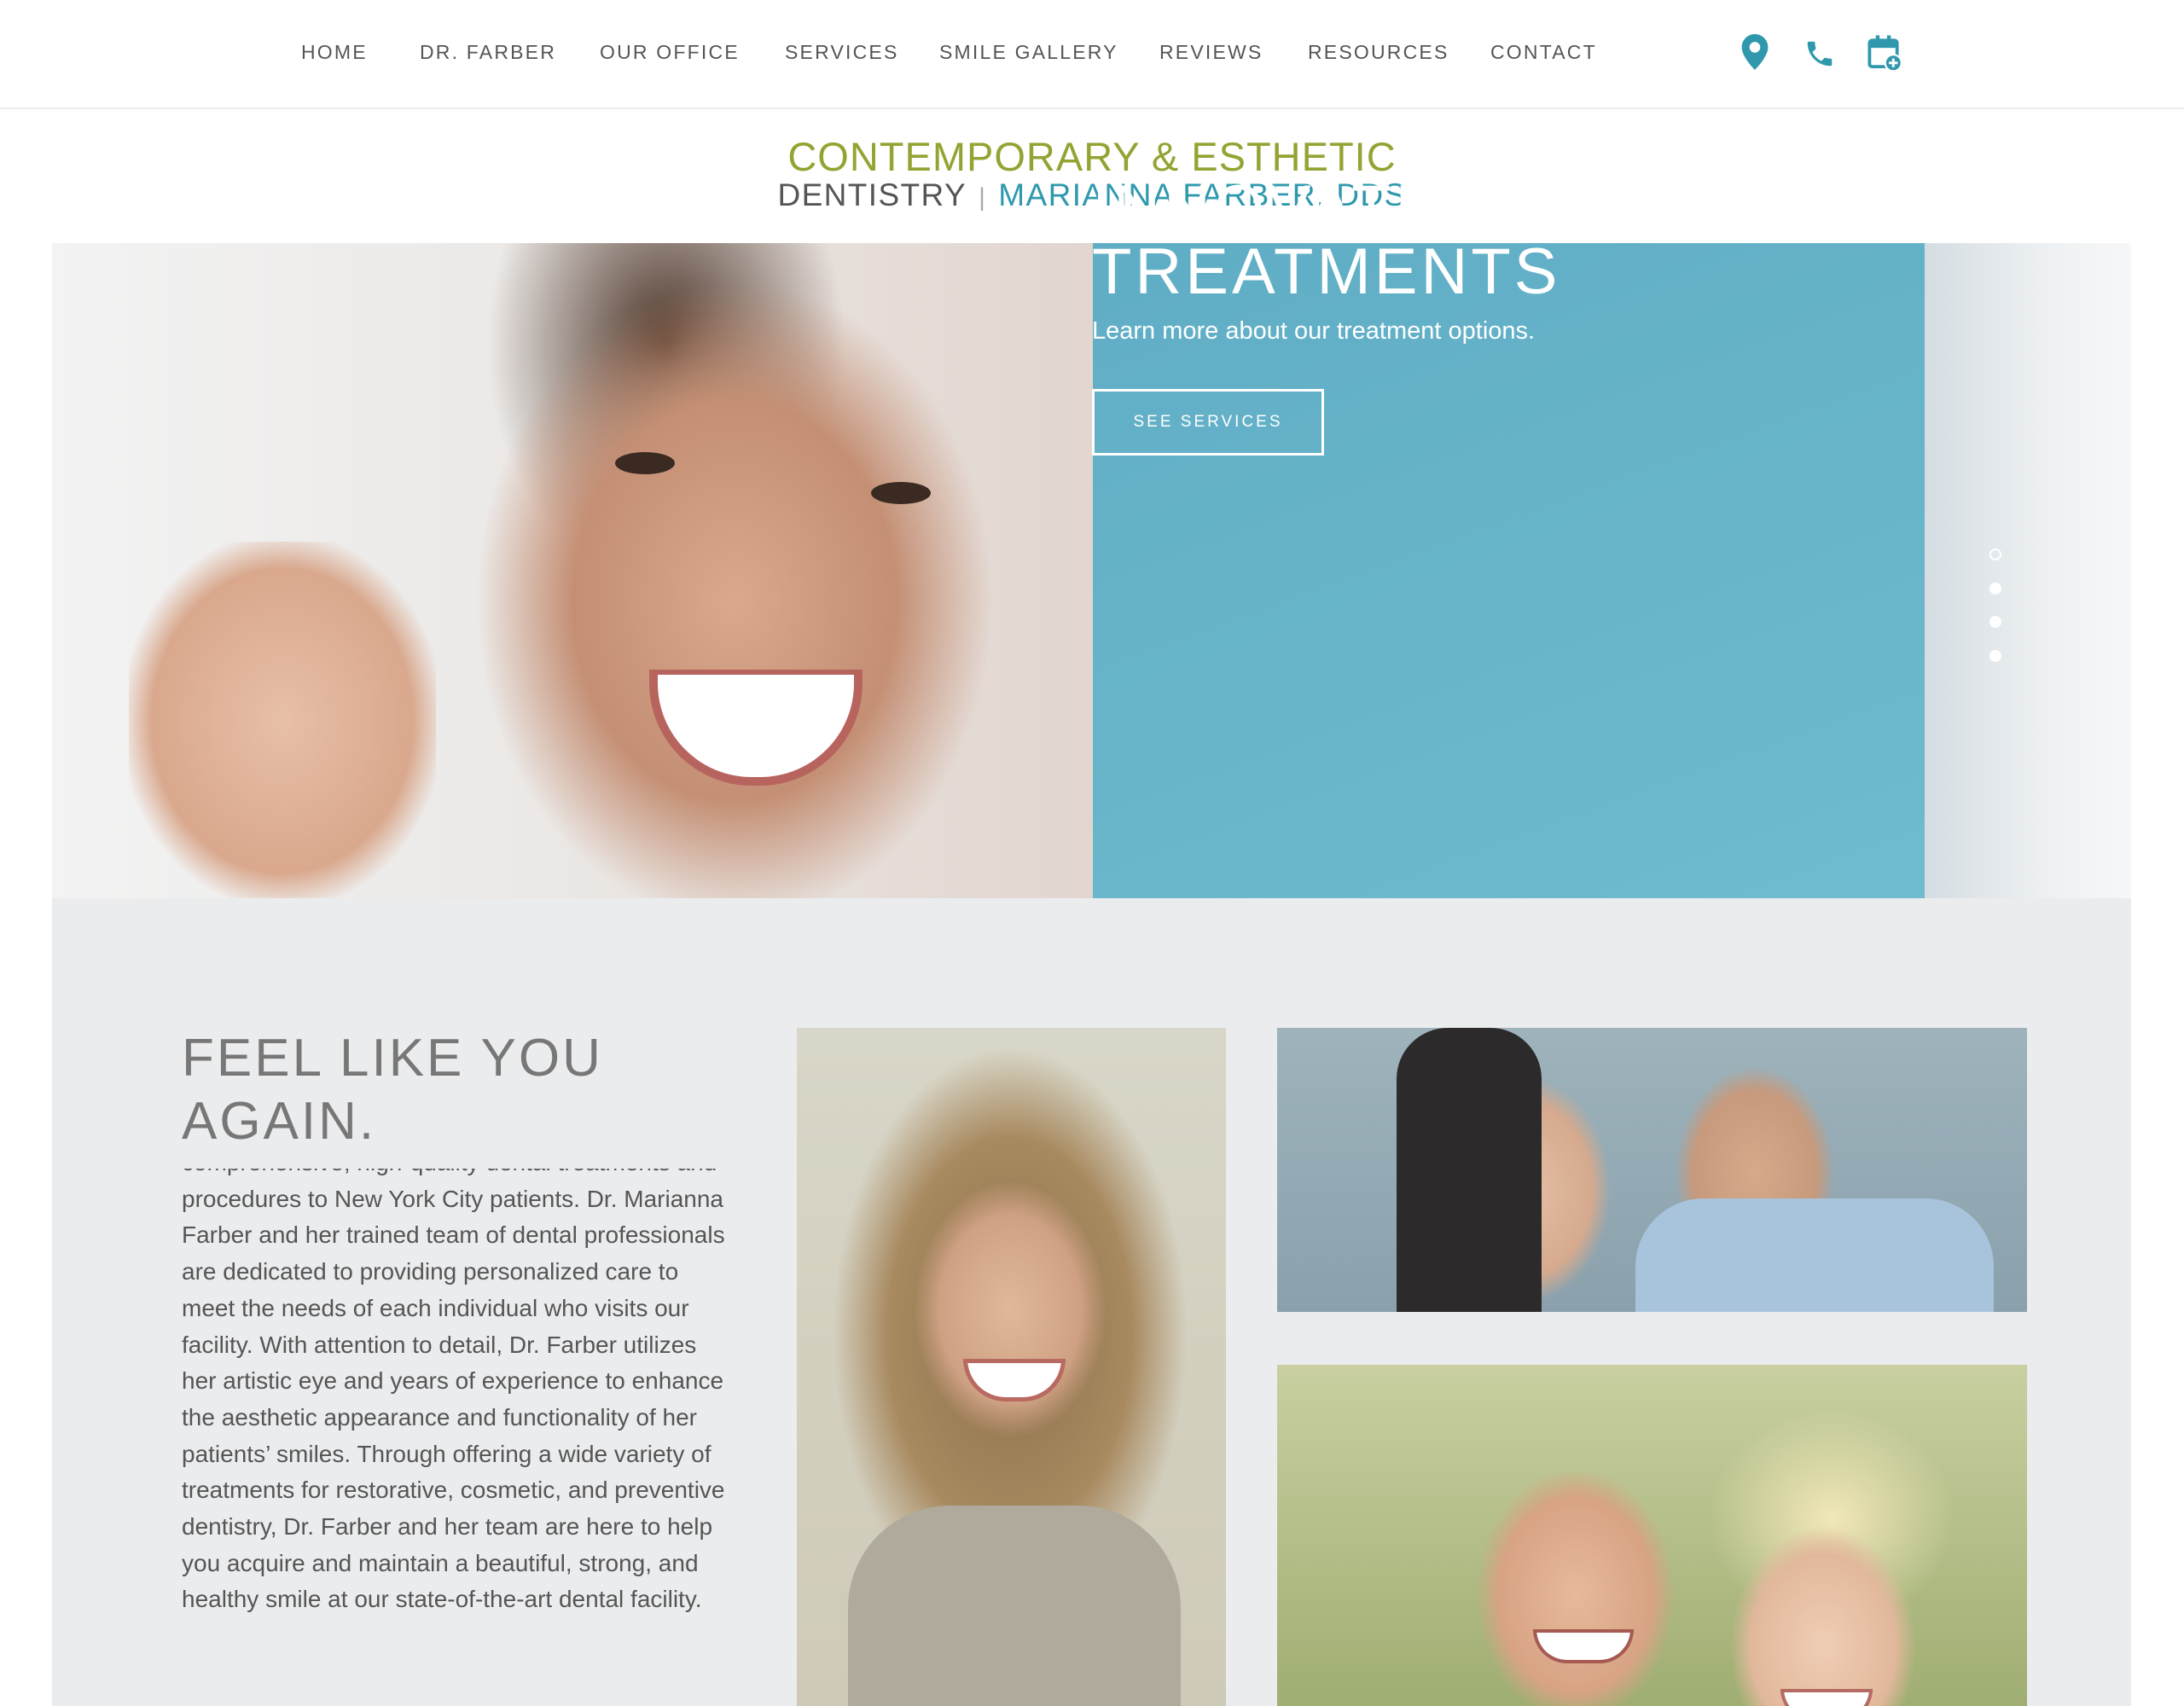 This screenshot has width=2184, height=1706. I want to click on photo-couple-hair, so click(1470, 1170).